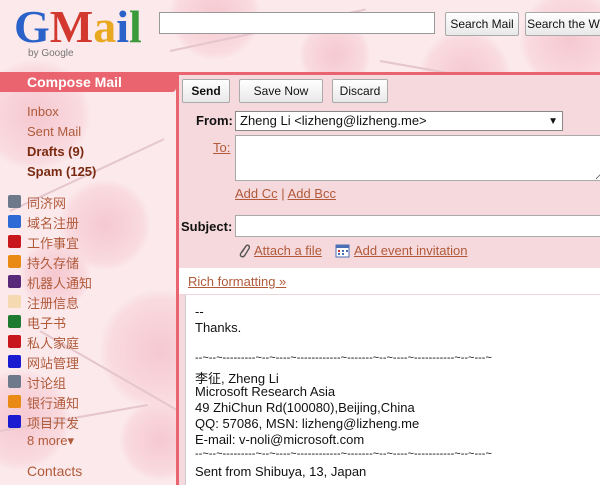 This screenshot has width=600, height=485. What do you see at coordinates (53, 343) in the screenshot?
I see `label-name: 私人家庭` at bounding box center [53, 343].